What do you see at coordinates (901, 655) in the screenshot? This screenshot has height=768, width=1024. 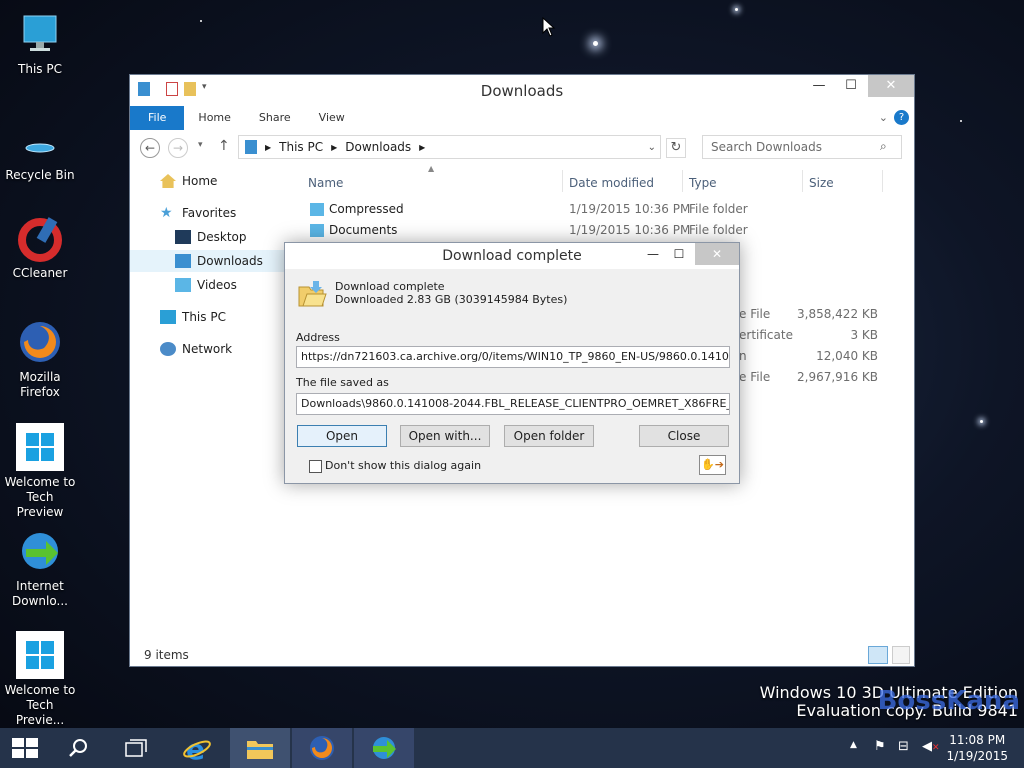 I see `large-icons-view-button` at bounding box center [901, 655].